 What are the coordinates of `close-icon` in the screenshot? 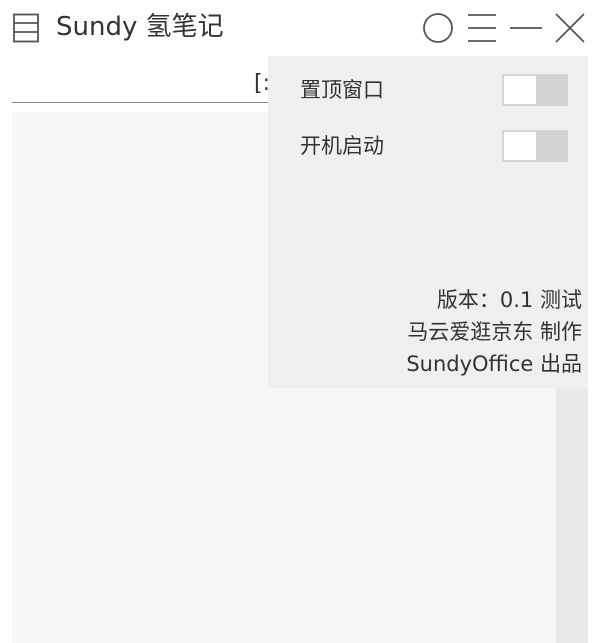 It's located at (570, 28).